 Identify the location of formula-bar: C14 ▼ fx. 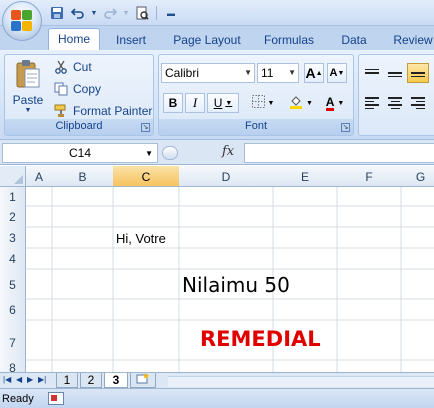
(217, 152).